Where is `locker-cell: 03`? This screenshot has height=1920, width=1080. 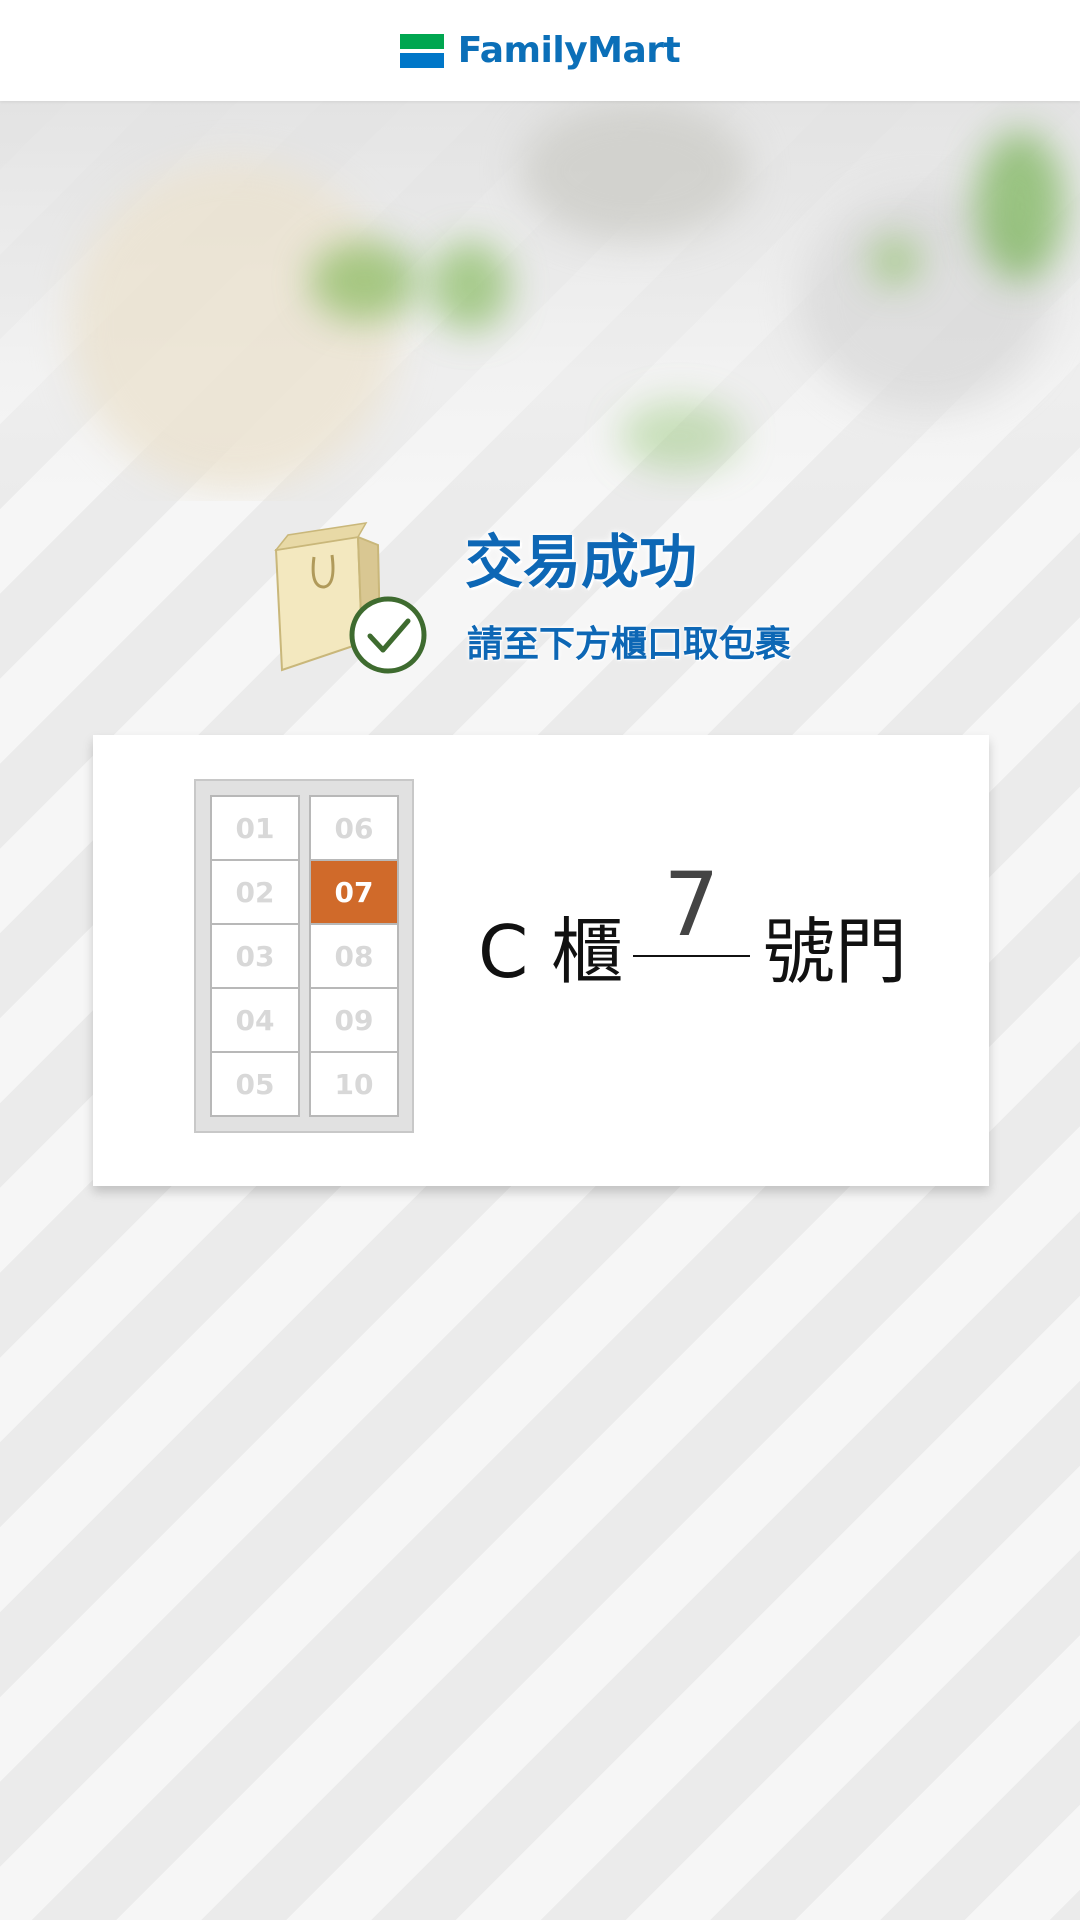 locker-cell: 03 is located at coordinates (255, 956).